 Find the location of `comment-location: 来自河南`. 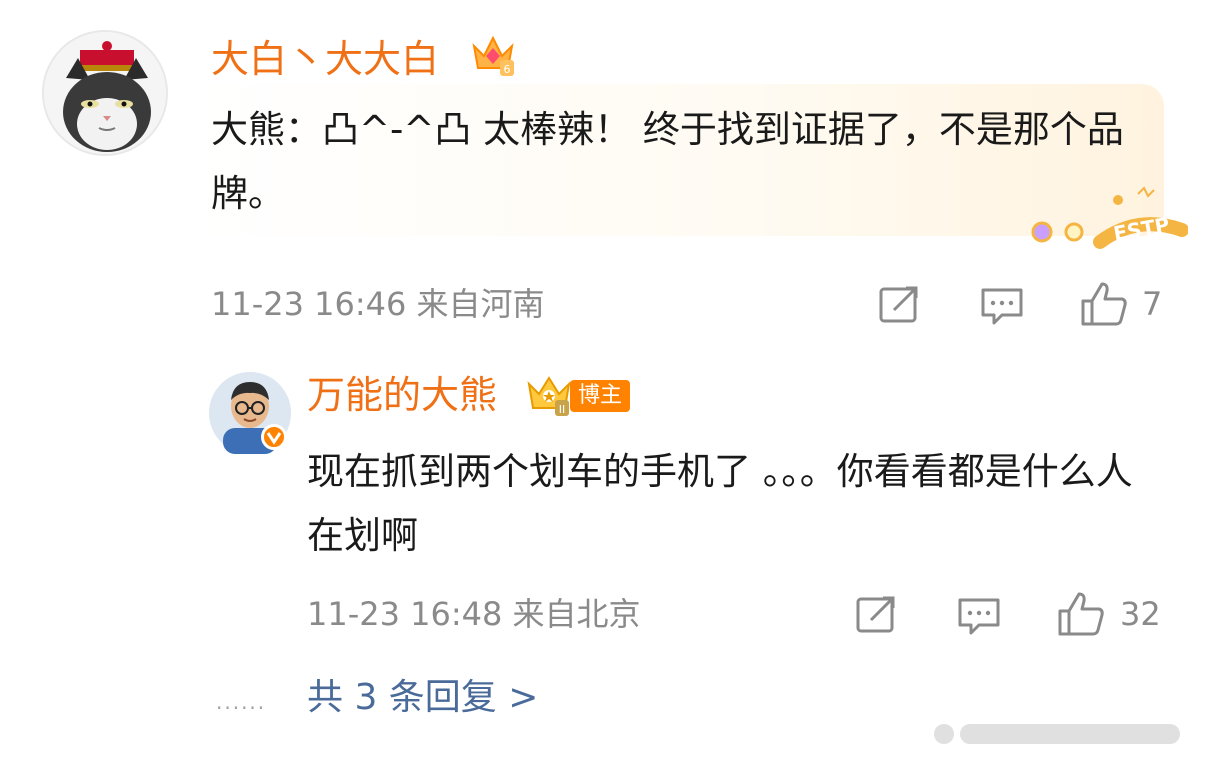

comment-location: 来自河南 is located at coordinates (480, 304).